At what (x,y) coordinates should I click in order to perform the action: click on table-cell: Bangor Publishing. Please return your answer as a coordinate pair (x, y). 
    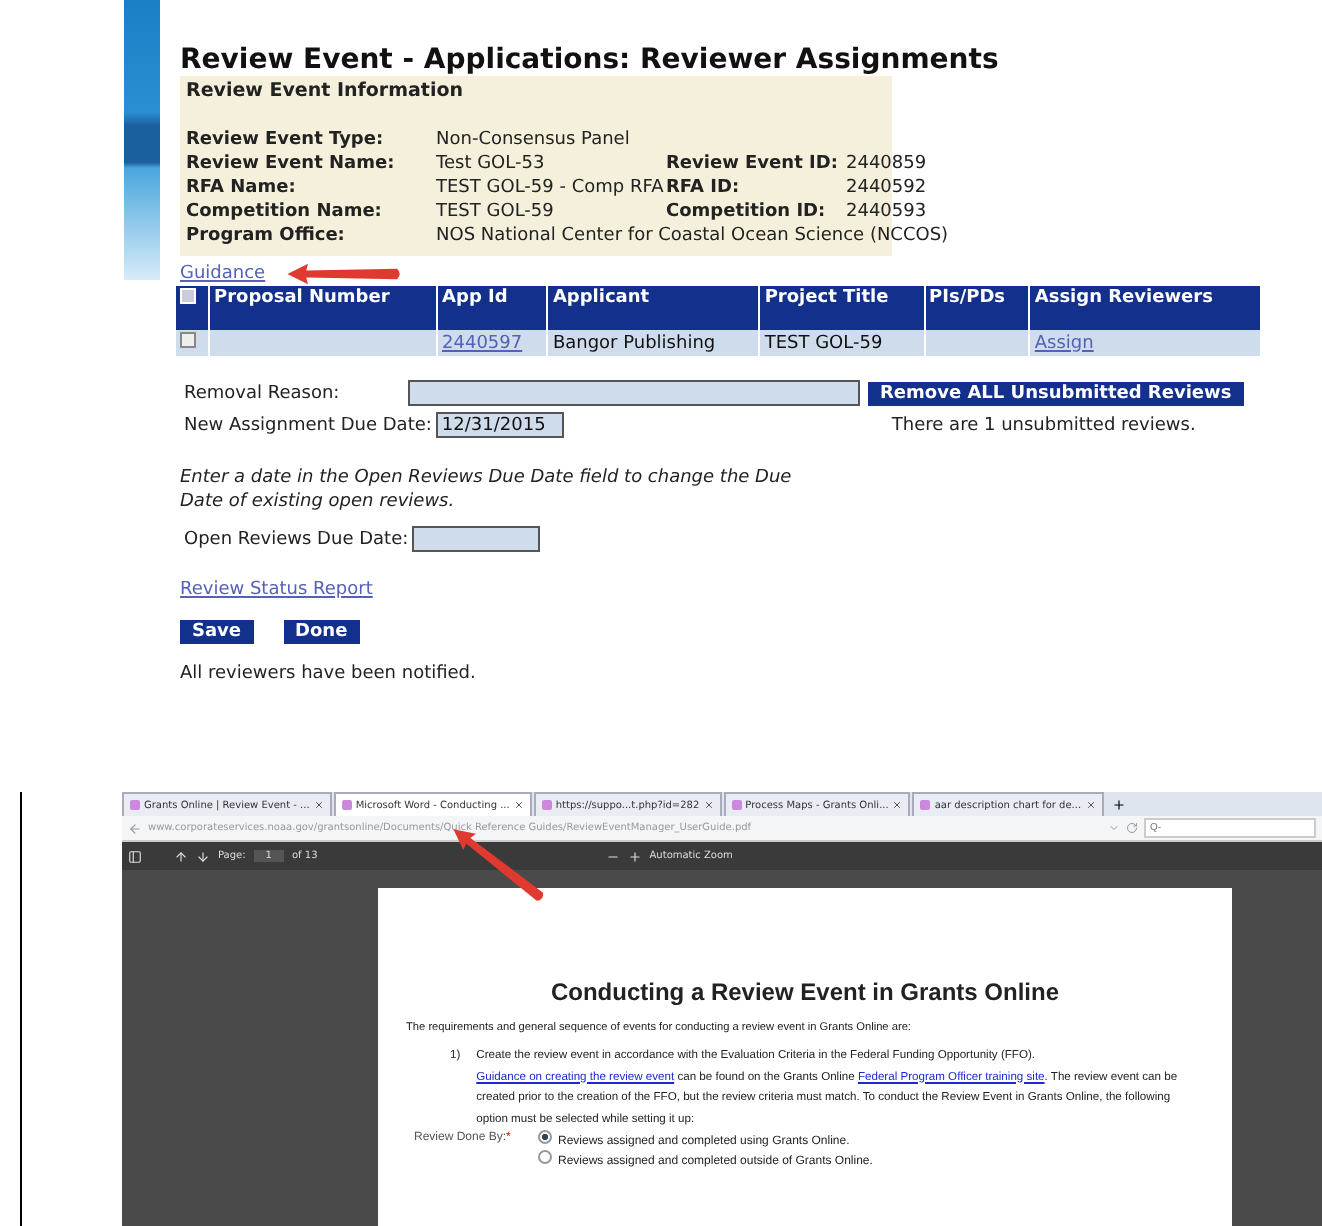
    Looking at the image, I should click on (653, 343).